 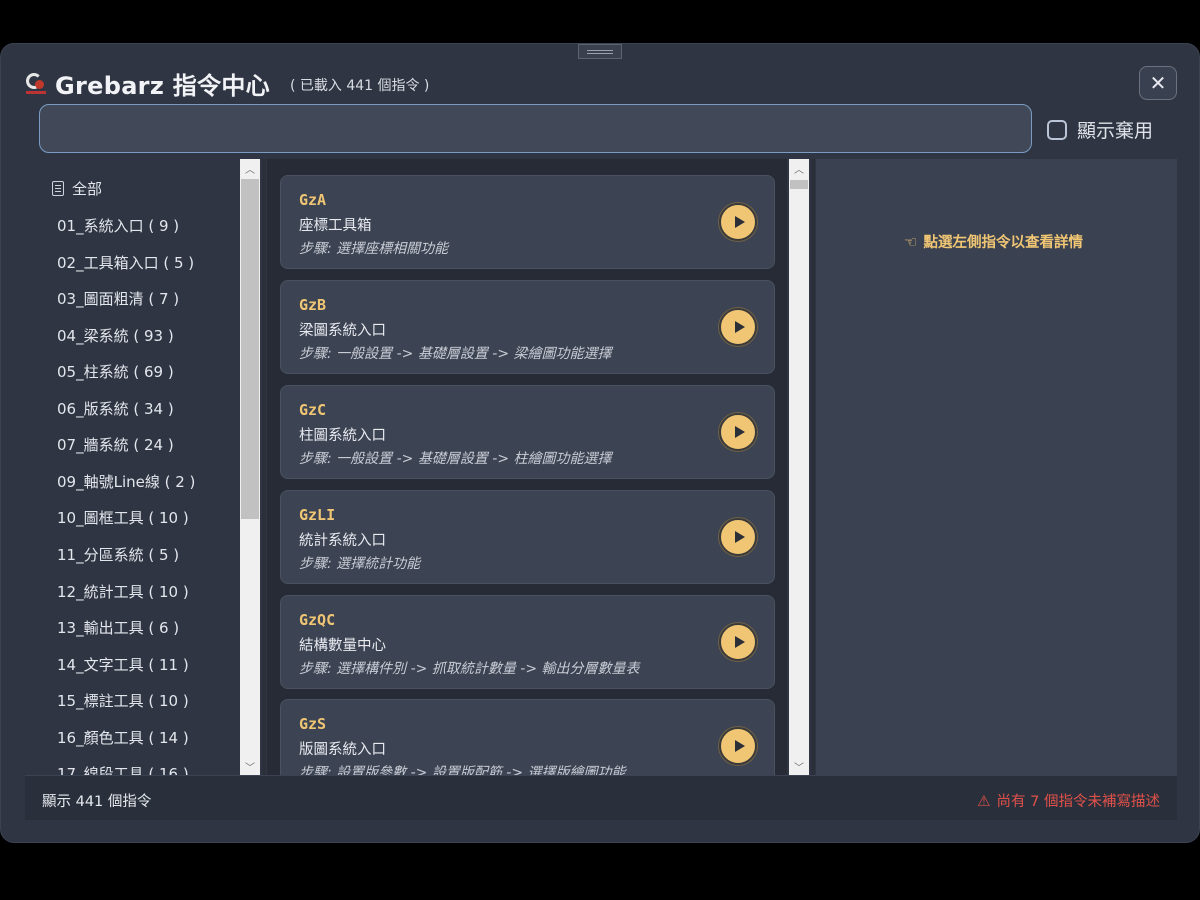 I want to click on status-bar: 顯示 441 個指令 ⚠ 尚有 7 個指令未補寫描述, so click(x=601, y=797).